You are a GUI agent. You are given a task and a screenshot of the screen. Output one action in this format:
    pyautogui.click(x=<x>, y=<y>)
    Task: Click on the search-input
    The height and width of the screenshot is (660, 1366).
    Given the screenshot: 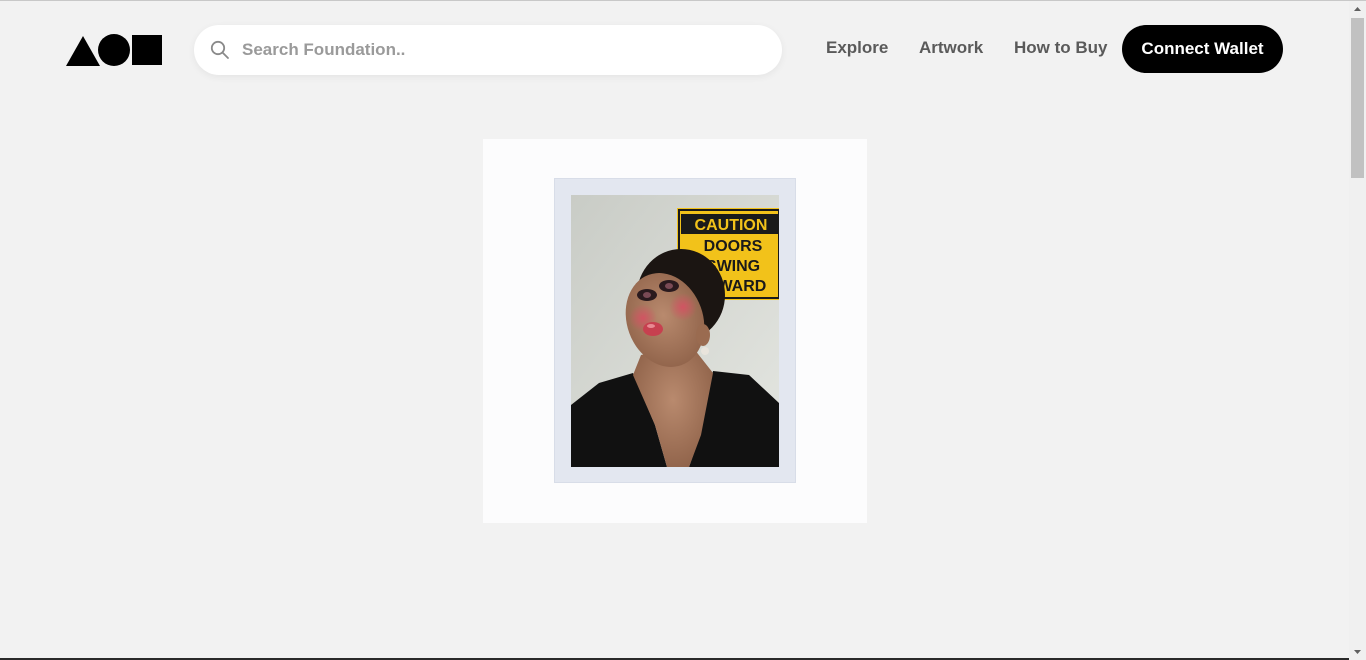 What is the action you would take?
    pyautogui.click(x=502, y=50)
    